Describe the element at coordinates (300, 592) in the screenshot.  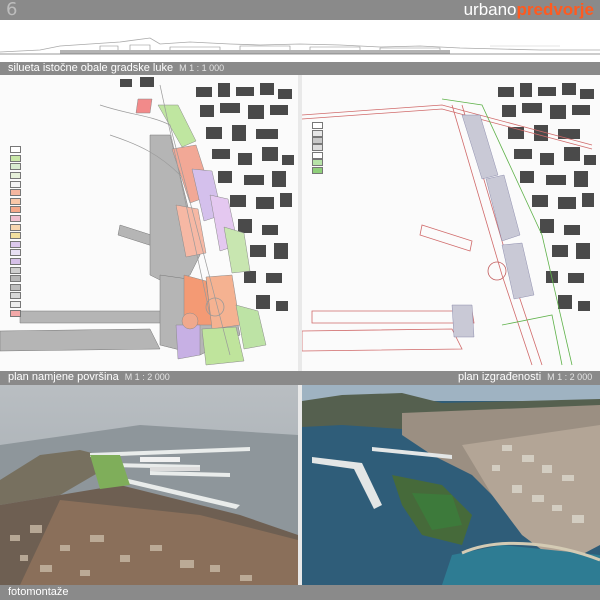
I see `photos-title-band: fotomontaže` at that location.